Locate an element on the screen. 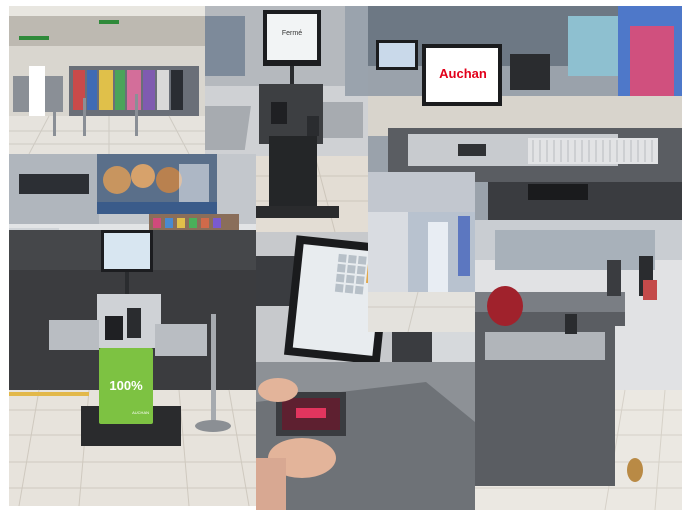 This screenshot has width=689, height=512. auchan-logo-text: Auchan is located at coordinates (463, 73).